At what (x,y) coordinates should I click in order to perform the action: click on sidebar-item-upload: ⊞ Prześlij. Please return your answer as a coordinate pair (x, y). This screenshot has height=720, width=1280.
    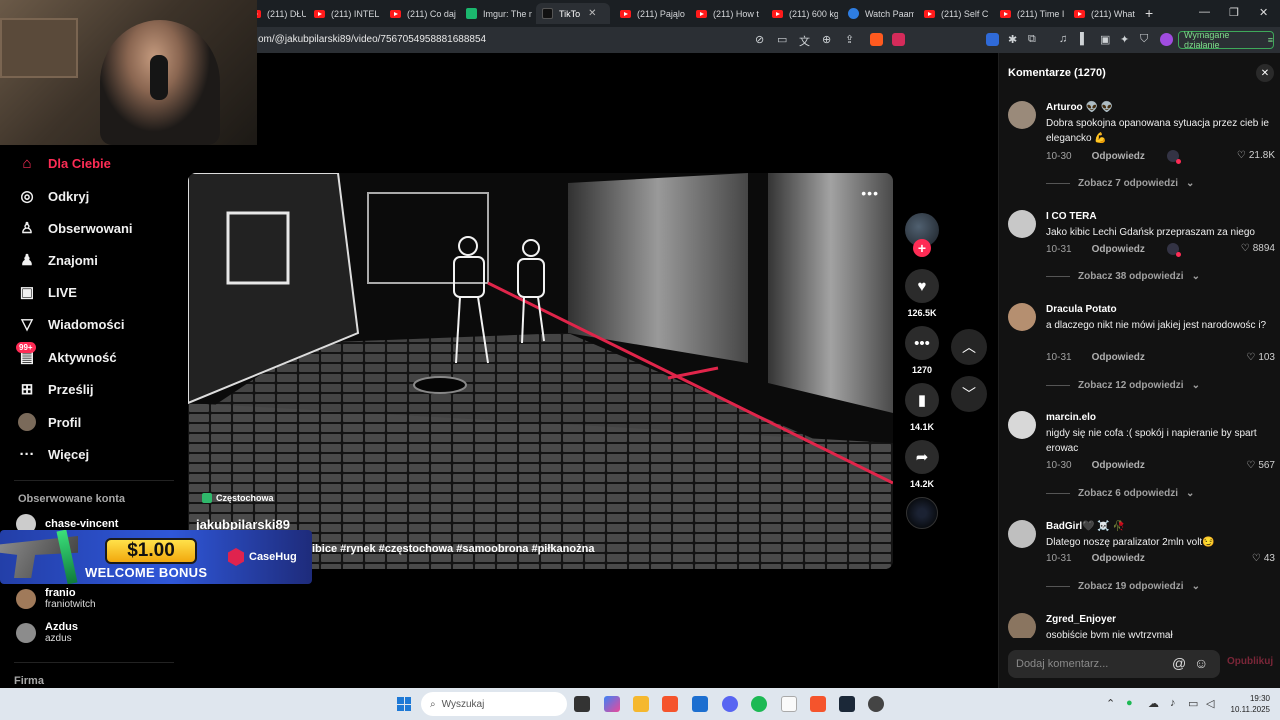
    Looking at the image, I should click on (56, 389).